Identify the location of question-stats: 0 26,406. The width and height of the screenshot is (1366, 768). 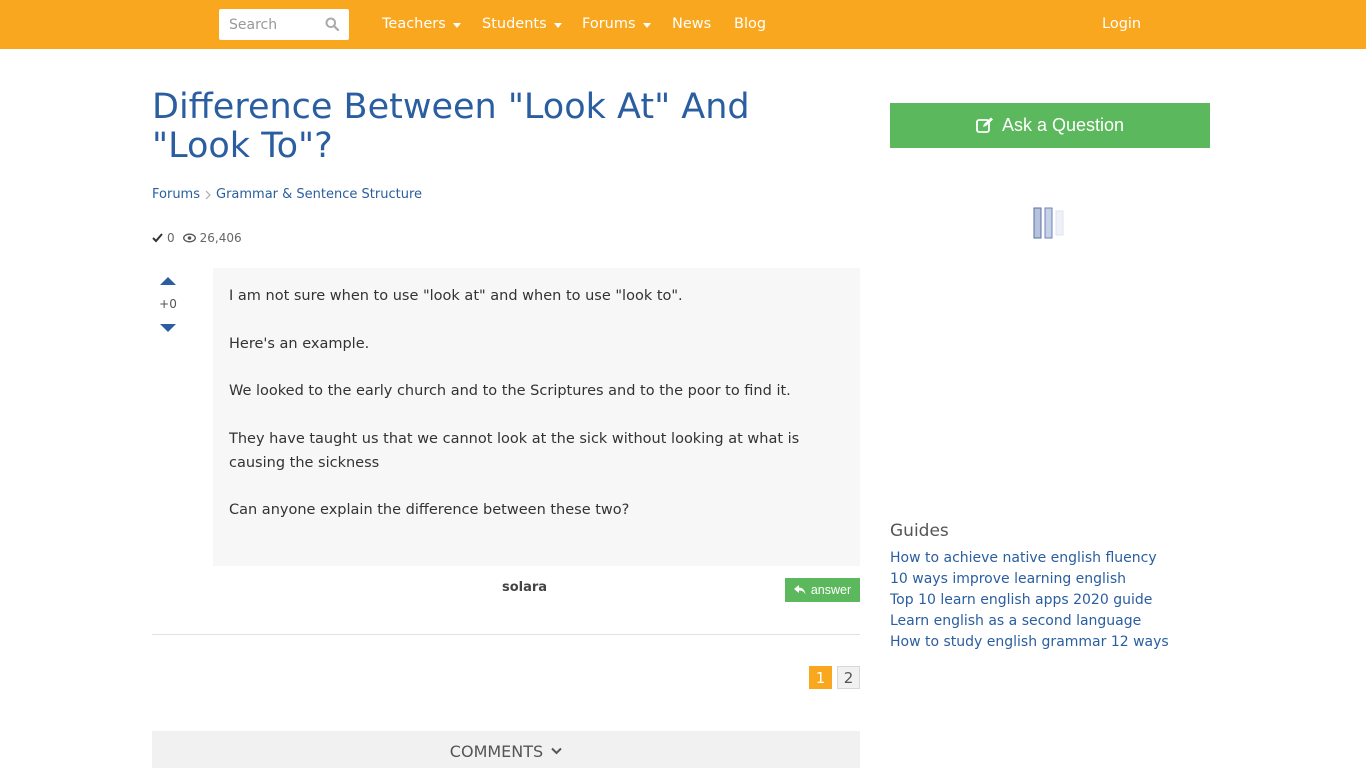
(197, 238).